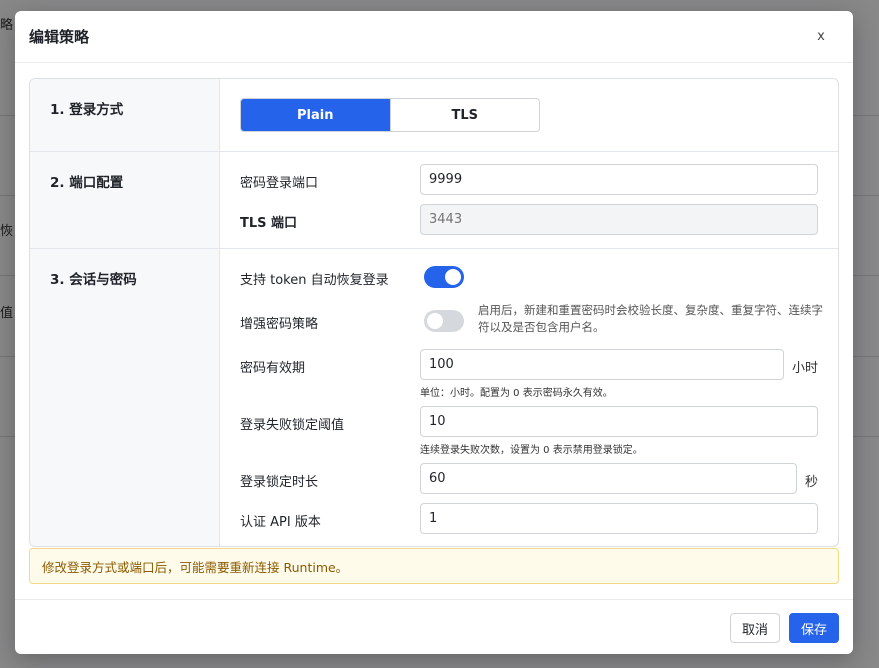 The width and height of the screenshot is (879, 668). I want to click on lock-threshold-hint: 连续登录失败次数，设置为 0 表示禁用登录锁定。, so click(531, 450).